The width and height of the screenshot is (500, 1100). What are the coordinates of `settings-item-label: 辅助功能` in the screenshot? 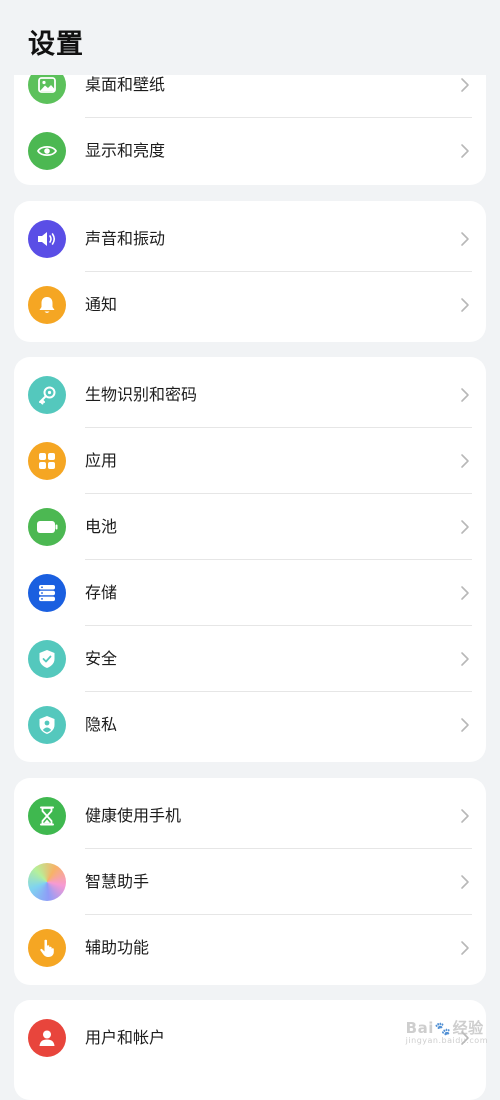 It's located at (117, 947).